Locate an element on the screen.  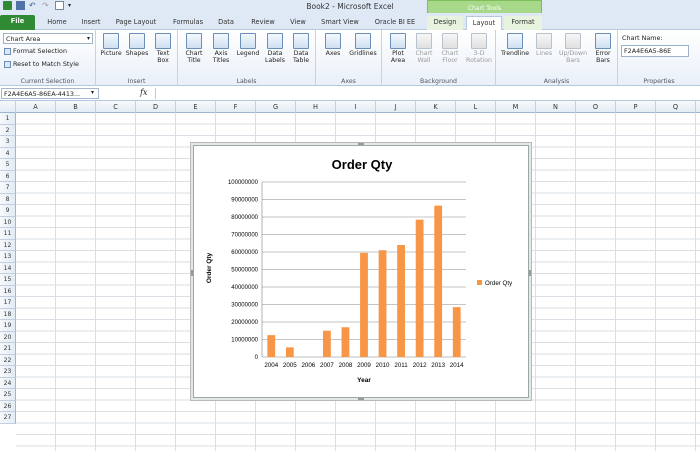
legend-button: Legend is located at coordinates (248, 45).